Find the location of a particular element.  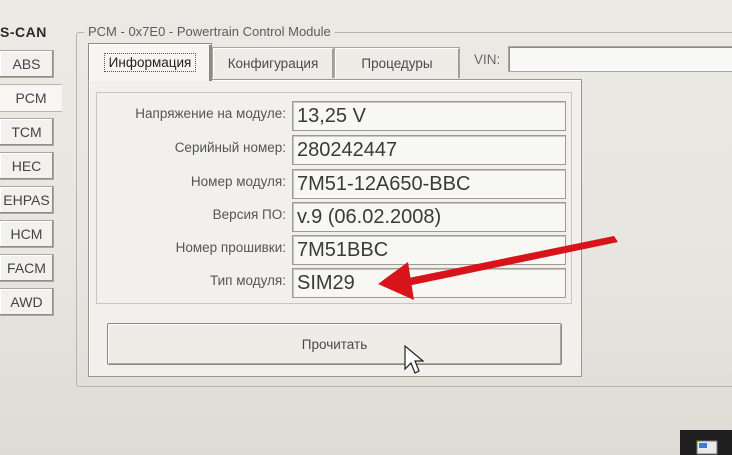

vin-label: VIN: is located at coordinates (487, 59).